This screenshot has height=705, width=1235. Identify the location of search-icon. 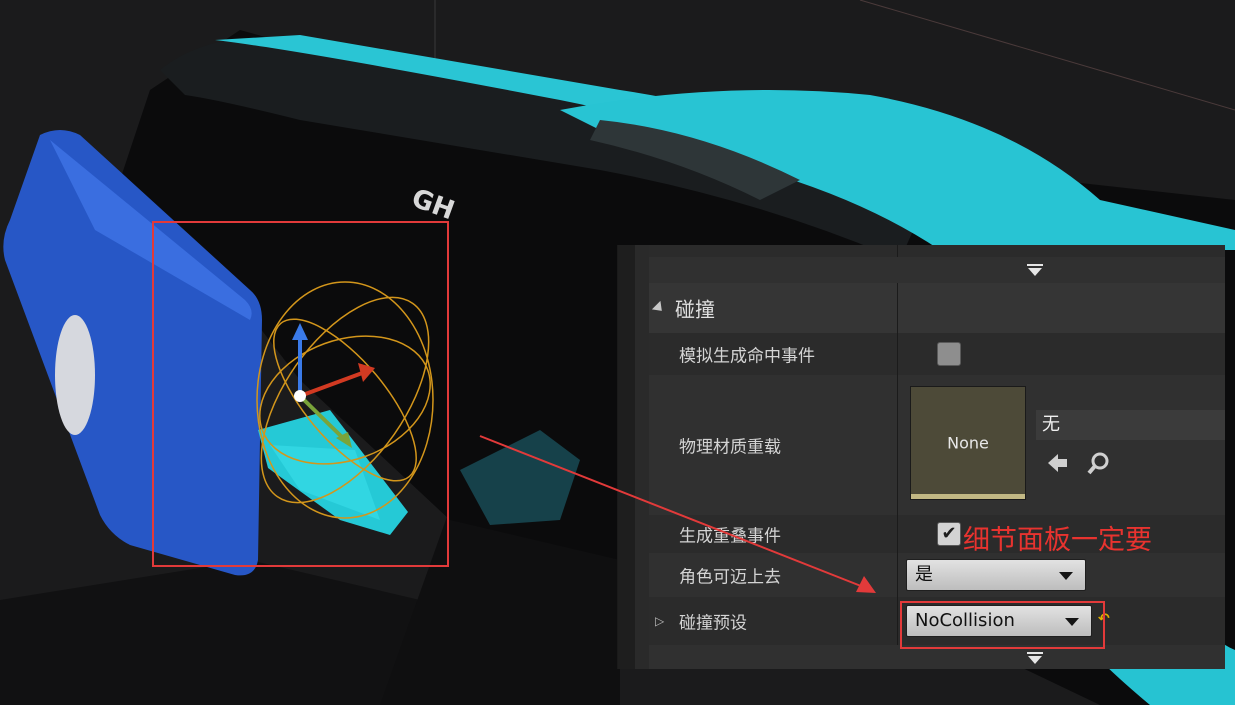
(1099, 463).